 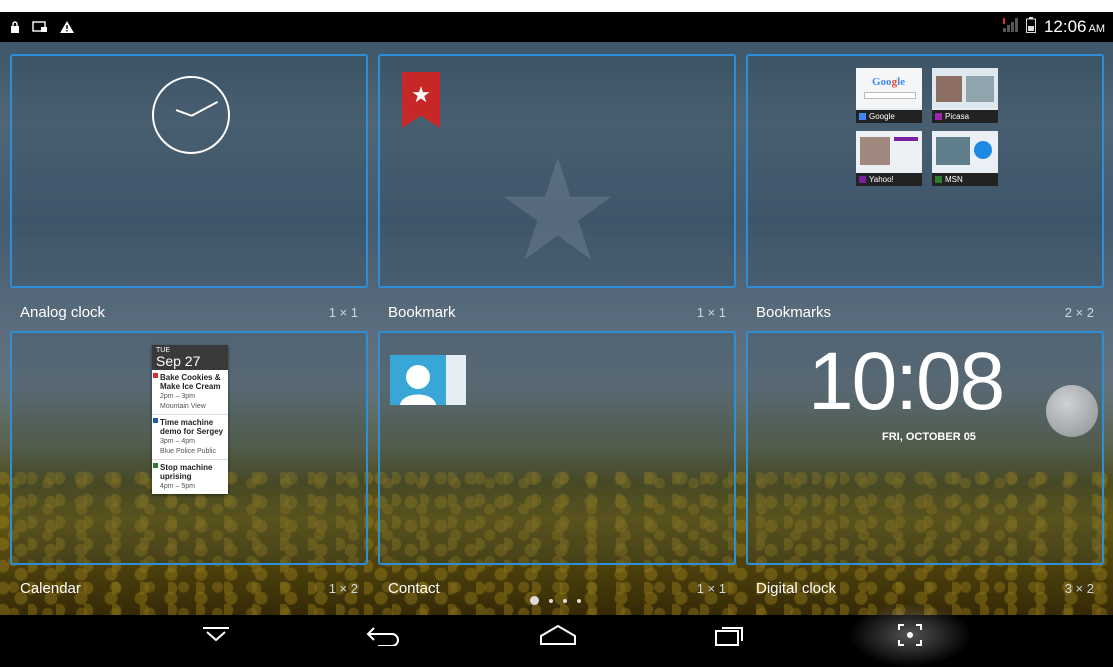 What do you see at coordinates (189, 588) in the screenshot?
I see `widget-caption: Calendar 1 × 2` at bounding box center [189, 588].